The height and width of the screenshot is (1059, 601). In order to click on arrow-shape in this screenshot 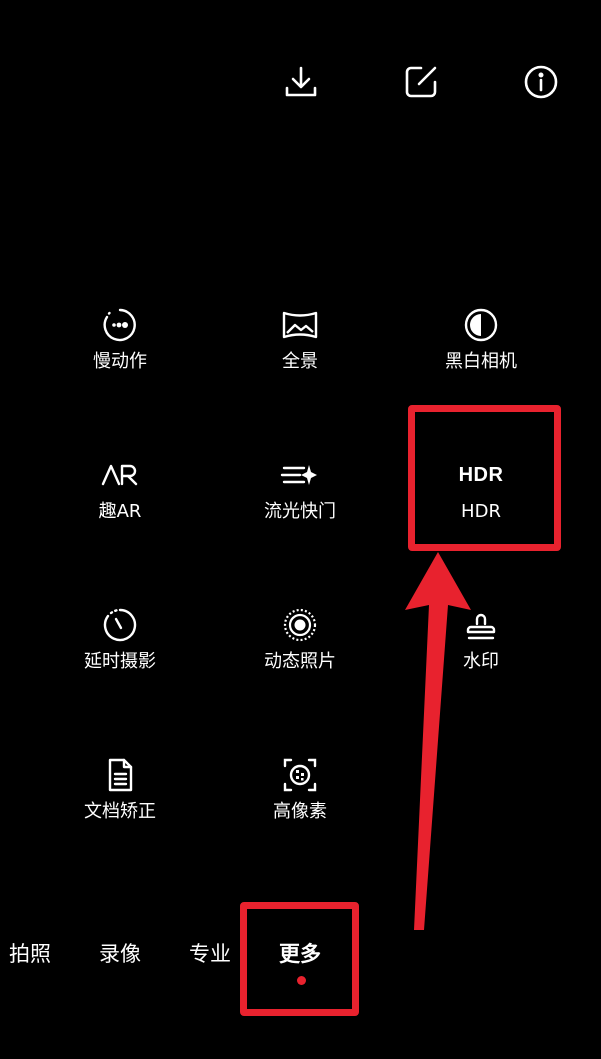, I will do `click(438, 741)`.